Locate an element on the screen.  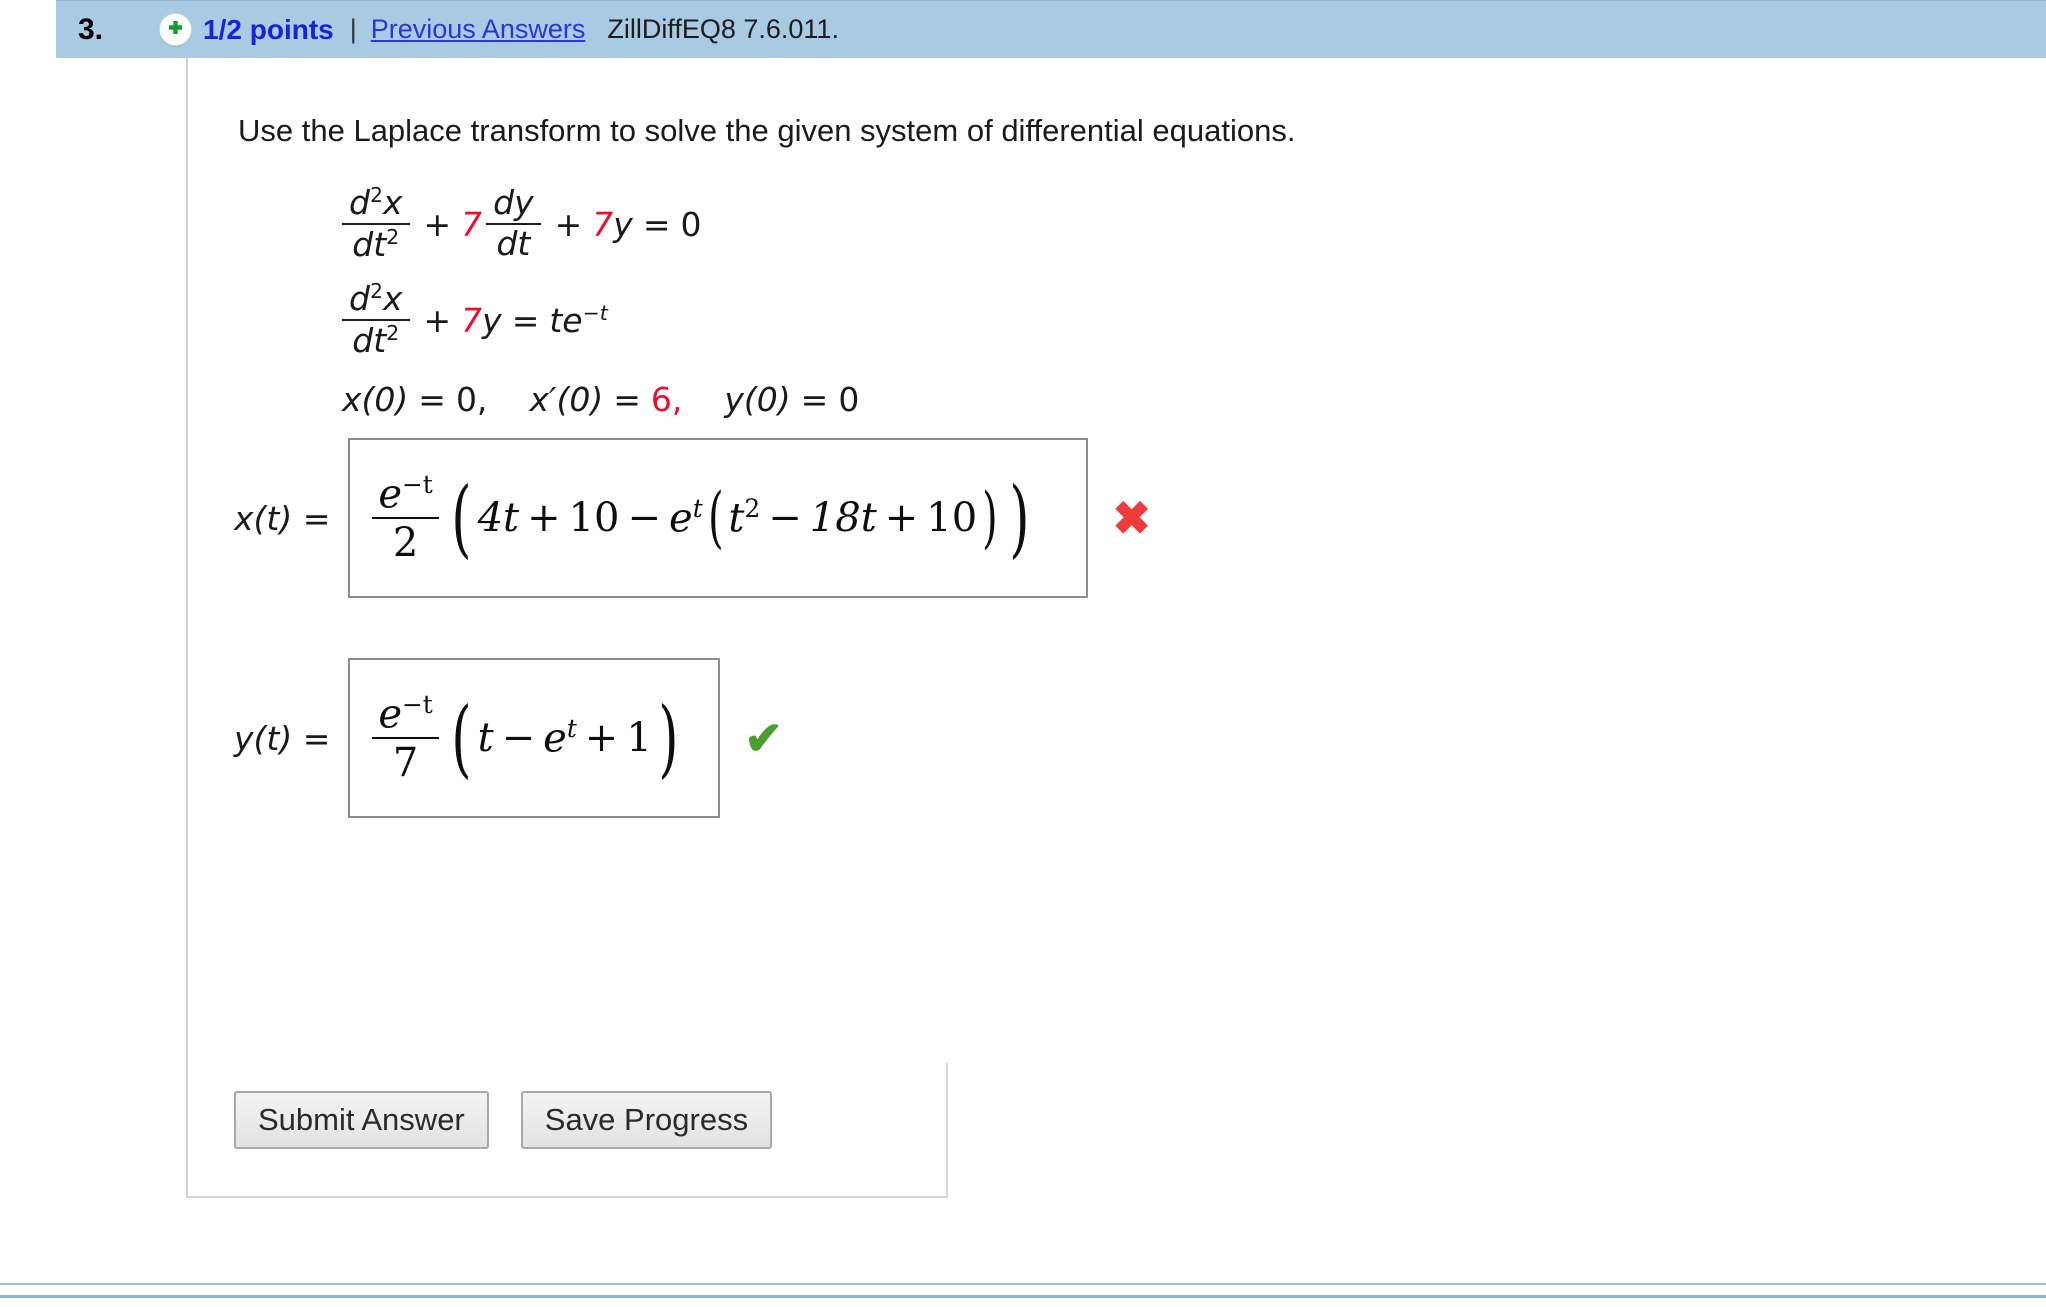
answer-label-x: x(t) = is located at coordinates (282, 518).